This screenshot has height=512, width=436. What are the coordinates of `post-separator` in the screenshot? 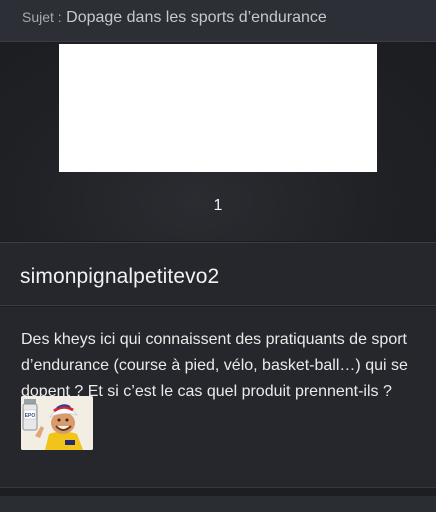 It's located at (218, 499).